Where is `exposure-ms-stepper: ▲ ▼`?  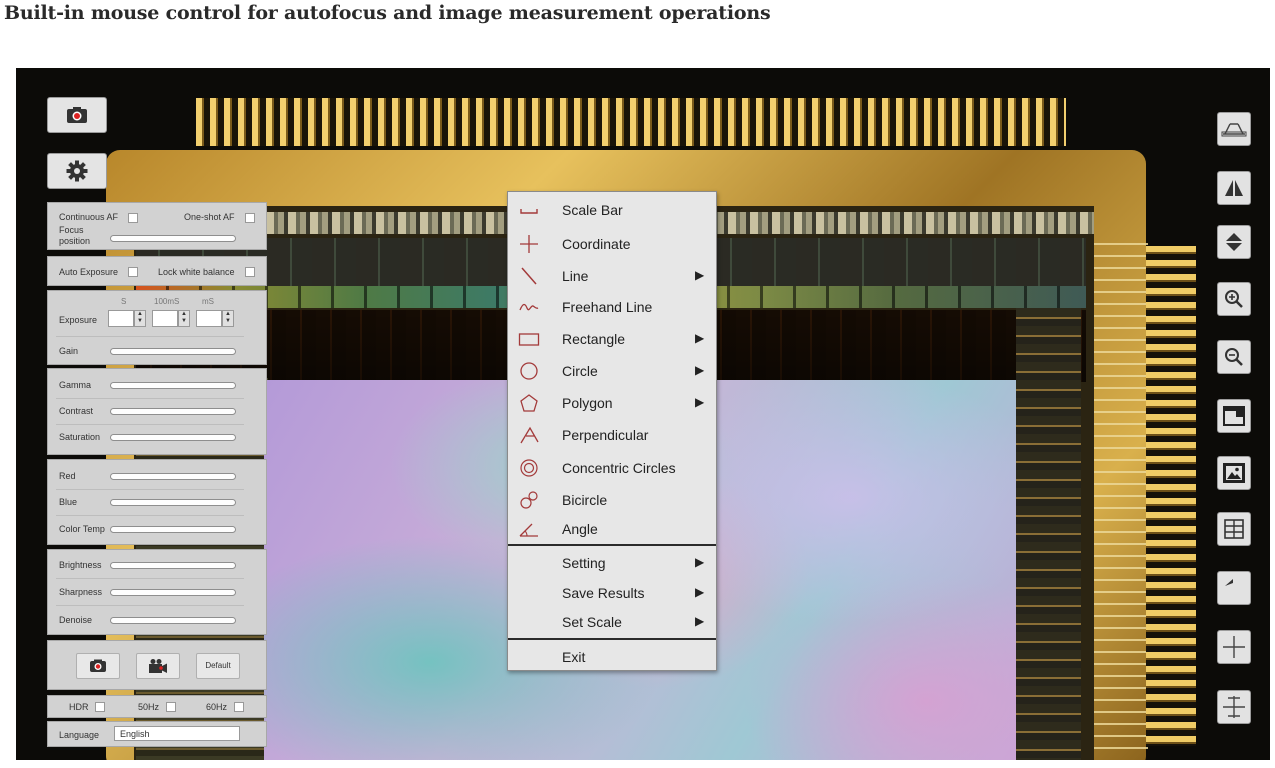 exposure-ms-stepper: ▲ ▼ is located at coordinates (228, 318).